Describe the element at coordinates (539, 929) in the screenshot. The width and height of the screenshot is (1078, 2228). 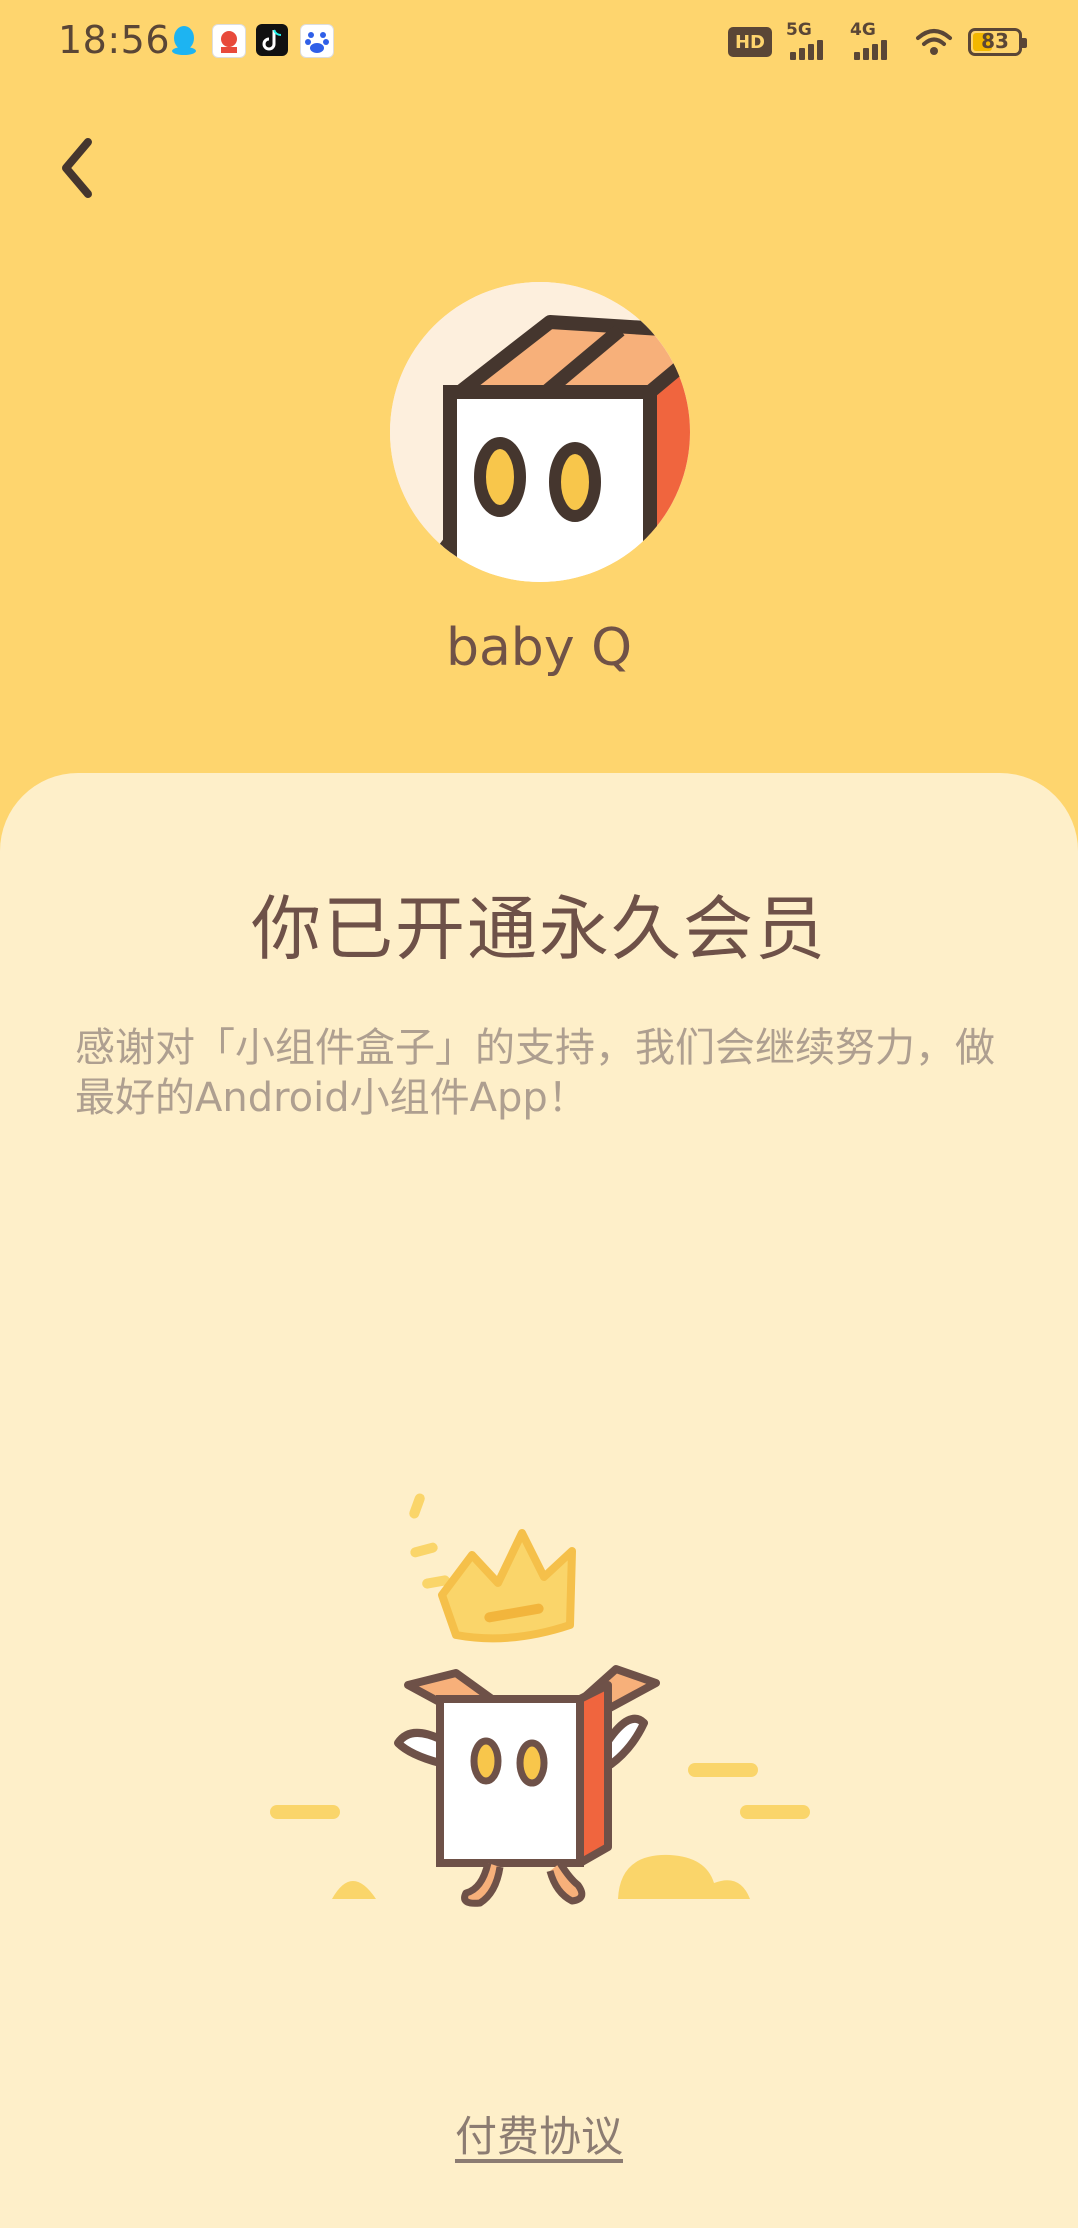
I see `page-title: 你已开通永久会员` at that location.